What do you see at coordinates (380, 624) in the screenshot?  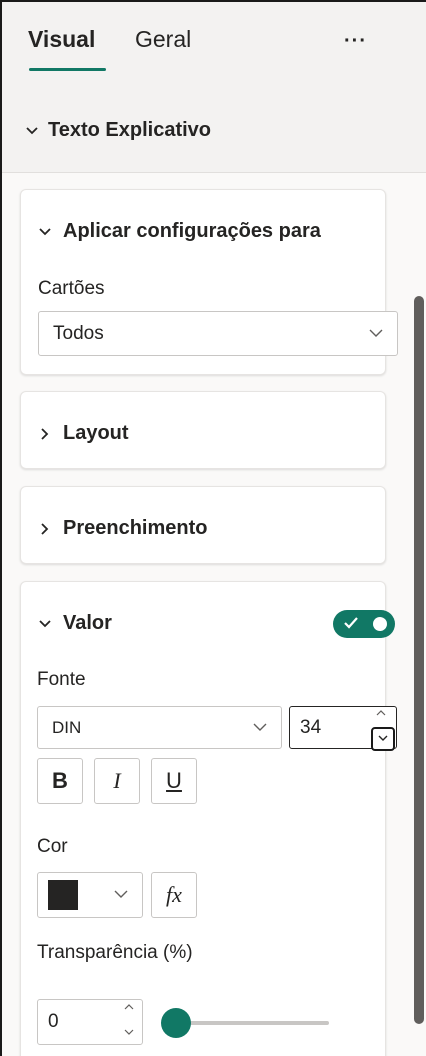 I see `toggle-knob` at bounding box center [380, 624].